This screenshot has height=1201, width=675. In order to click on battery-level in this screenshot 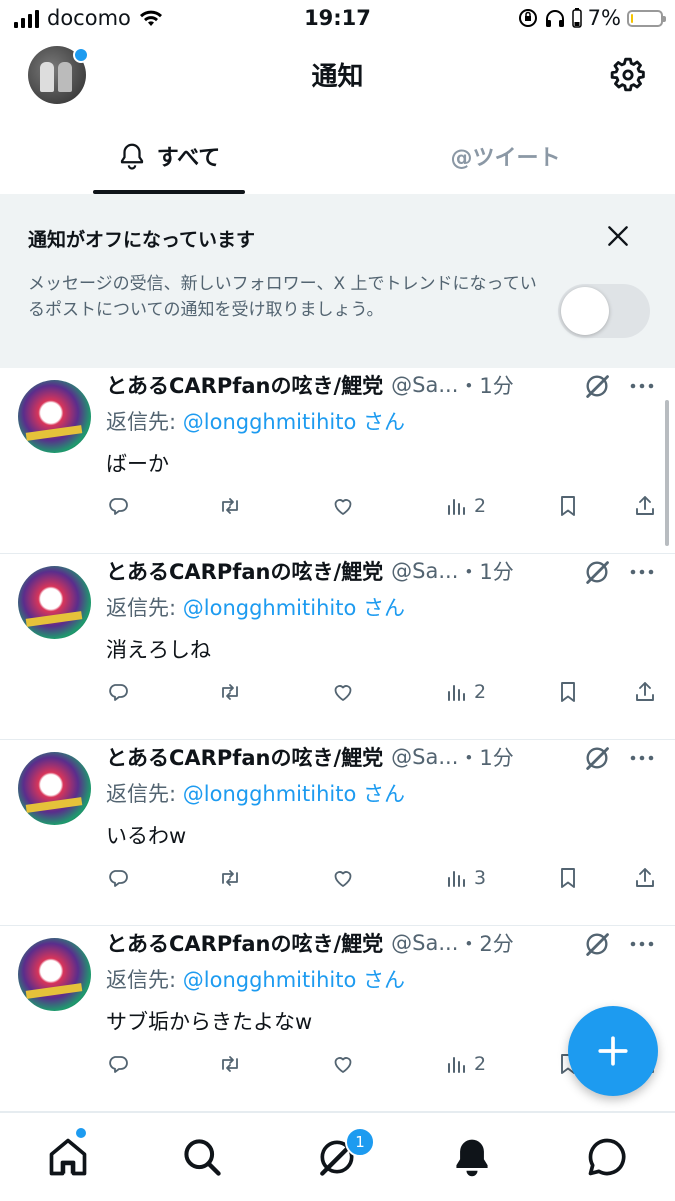, I will do `click(632, 18)`.